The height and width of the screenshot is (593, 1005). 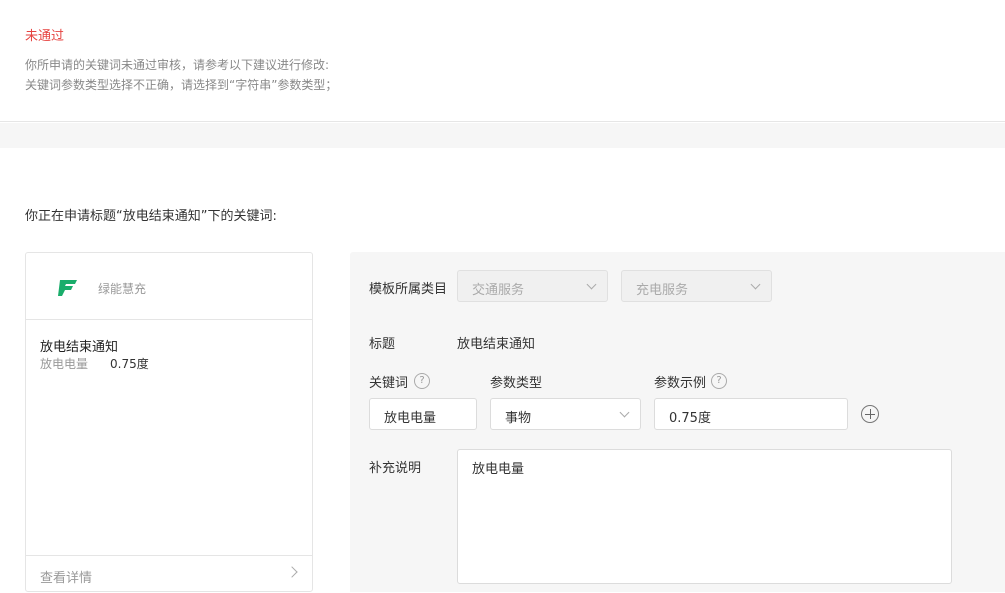 I want to click on param-type-select: 事物, so click(x=565, y=414).